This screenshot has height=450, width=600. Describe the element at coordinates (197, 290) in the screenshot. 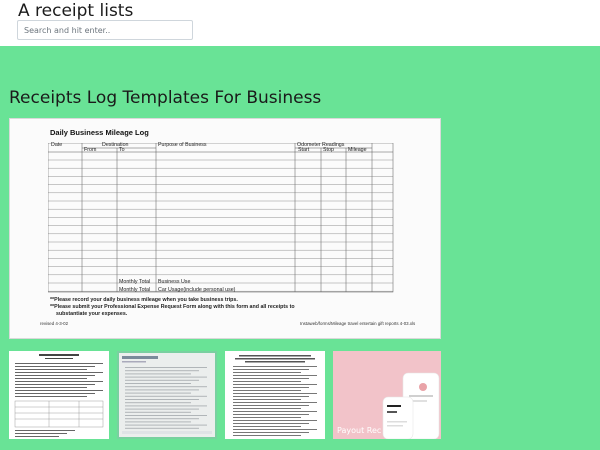

I see `car-usage-label: Car Usage(include personal use)` at that location.